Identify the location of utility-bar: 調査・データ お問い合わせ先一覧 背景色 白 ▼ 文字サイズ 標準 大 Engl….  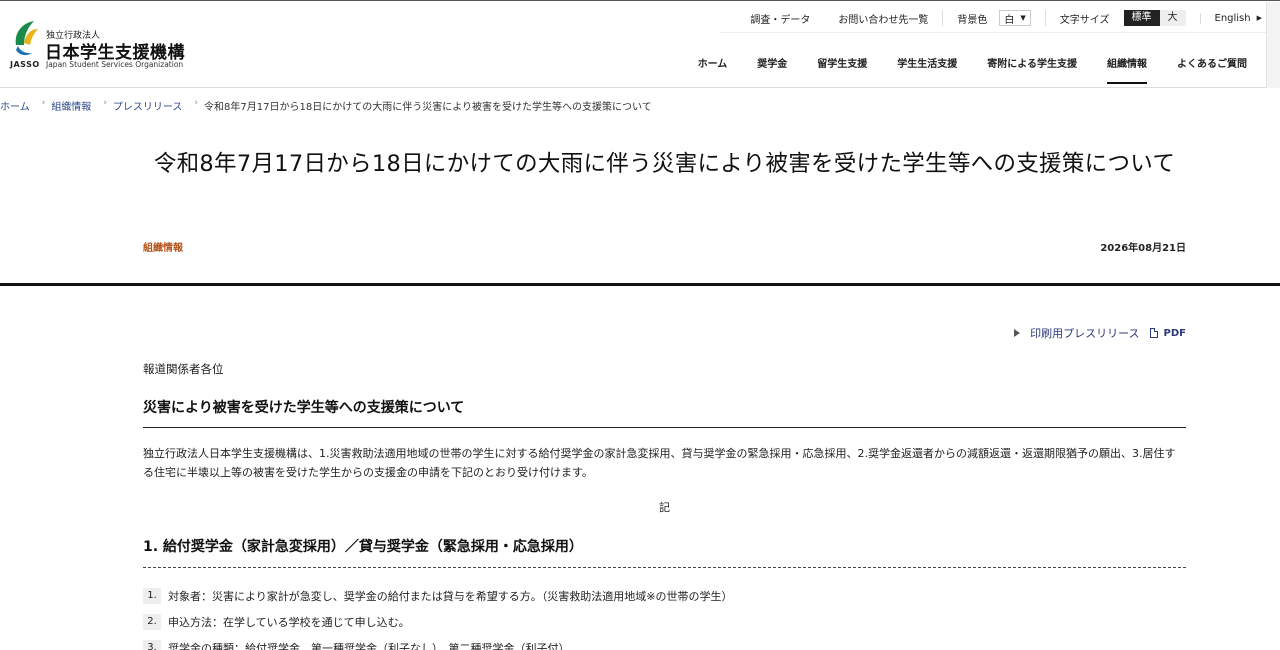
(999, 18).